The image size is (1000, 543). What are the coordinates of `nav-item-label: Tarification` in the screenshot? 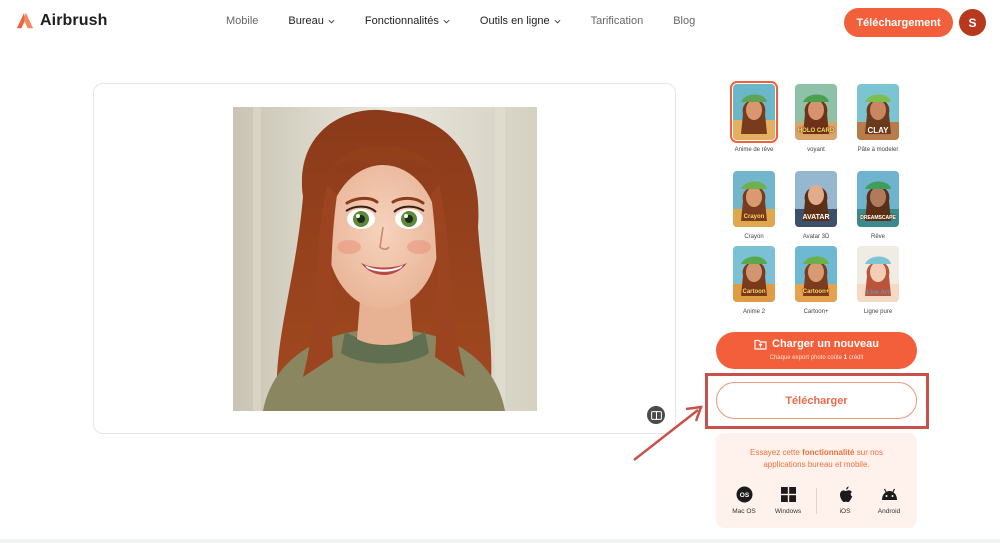 It's located at (617, 21).